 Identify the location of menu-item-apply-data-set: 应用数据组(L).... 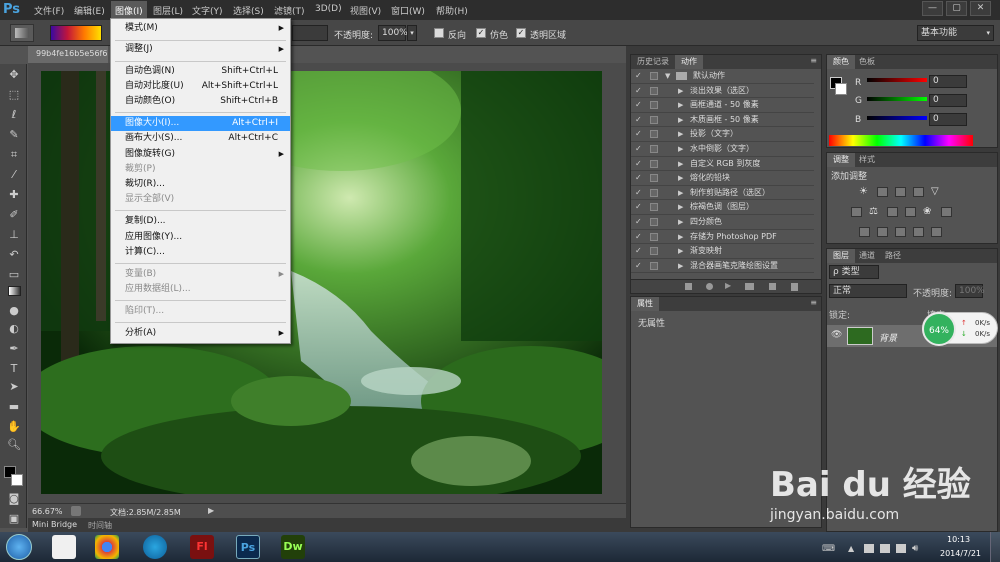
(200, 289).